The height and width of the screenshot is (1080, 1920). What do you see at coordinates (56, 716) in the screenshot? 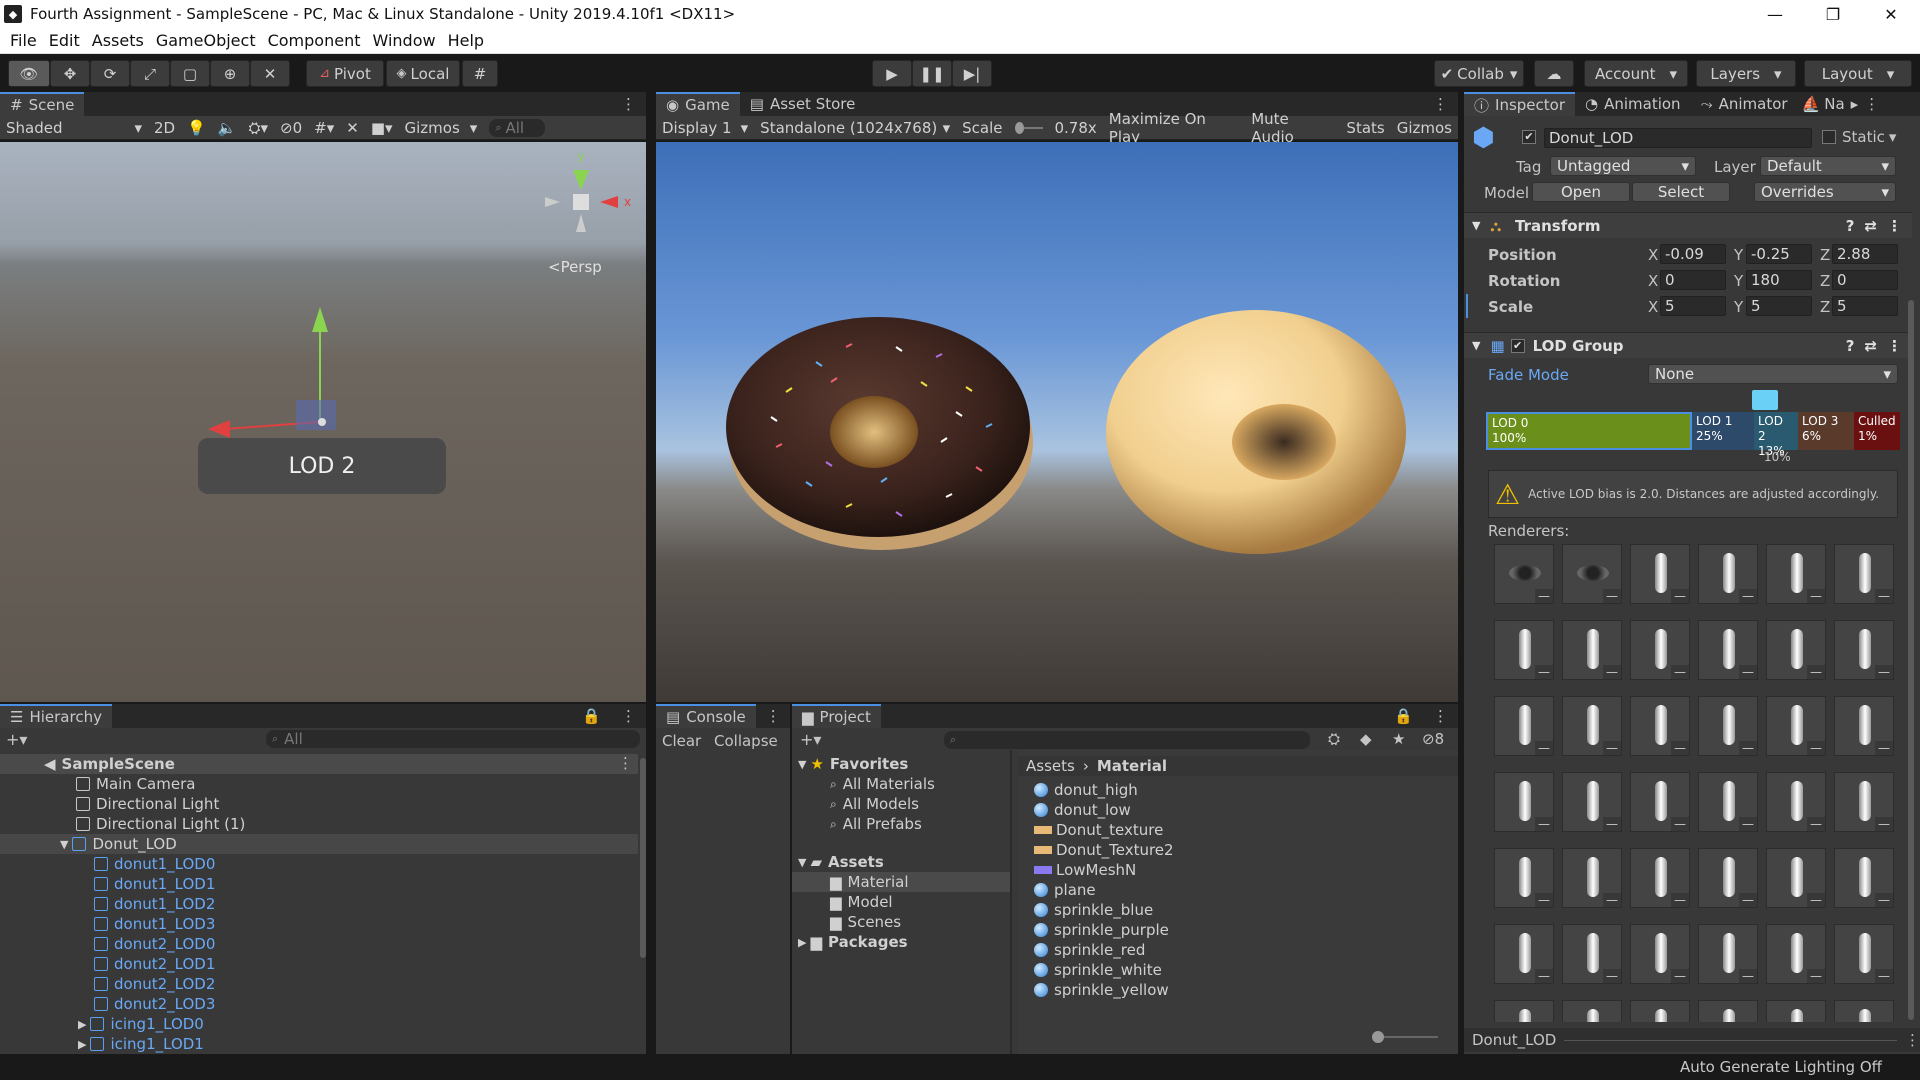
I see `tab-hierarchy: ☰ Hierarchy` at bounding box center [56, 716].